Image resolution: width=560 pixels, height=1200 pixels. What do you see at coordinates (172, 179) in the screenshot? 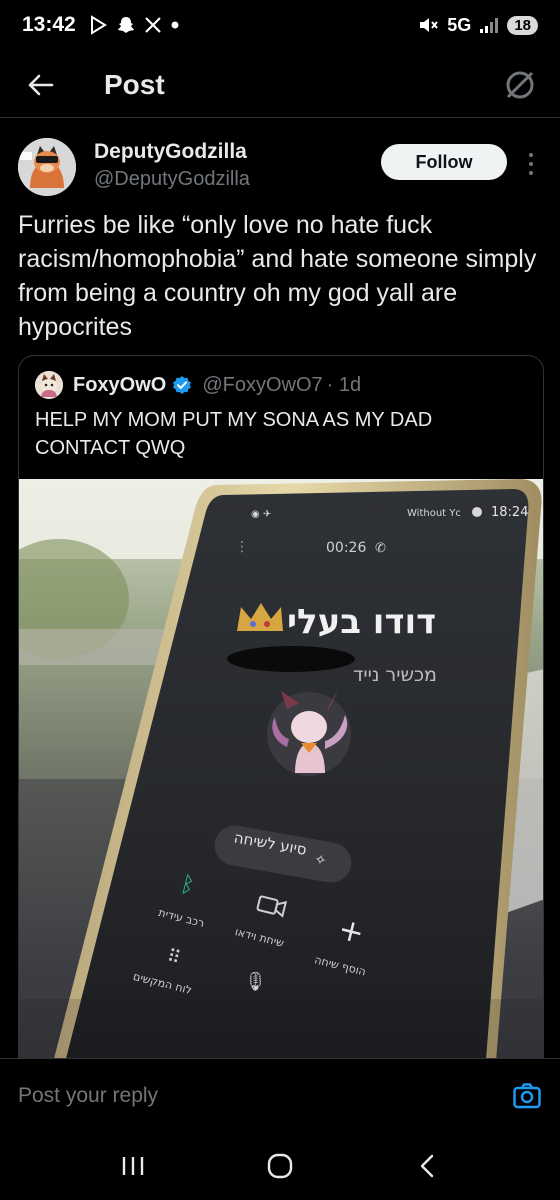
I see `author-handle: @DeputyGodzilla` at bounding box center [172, 179].